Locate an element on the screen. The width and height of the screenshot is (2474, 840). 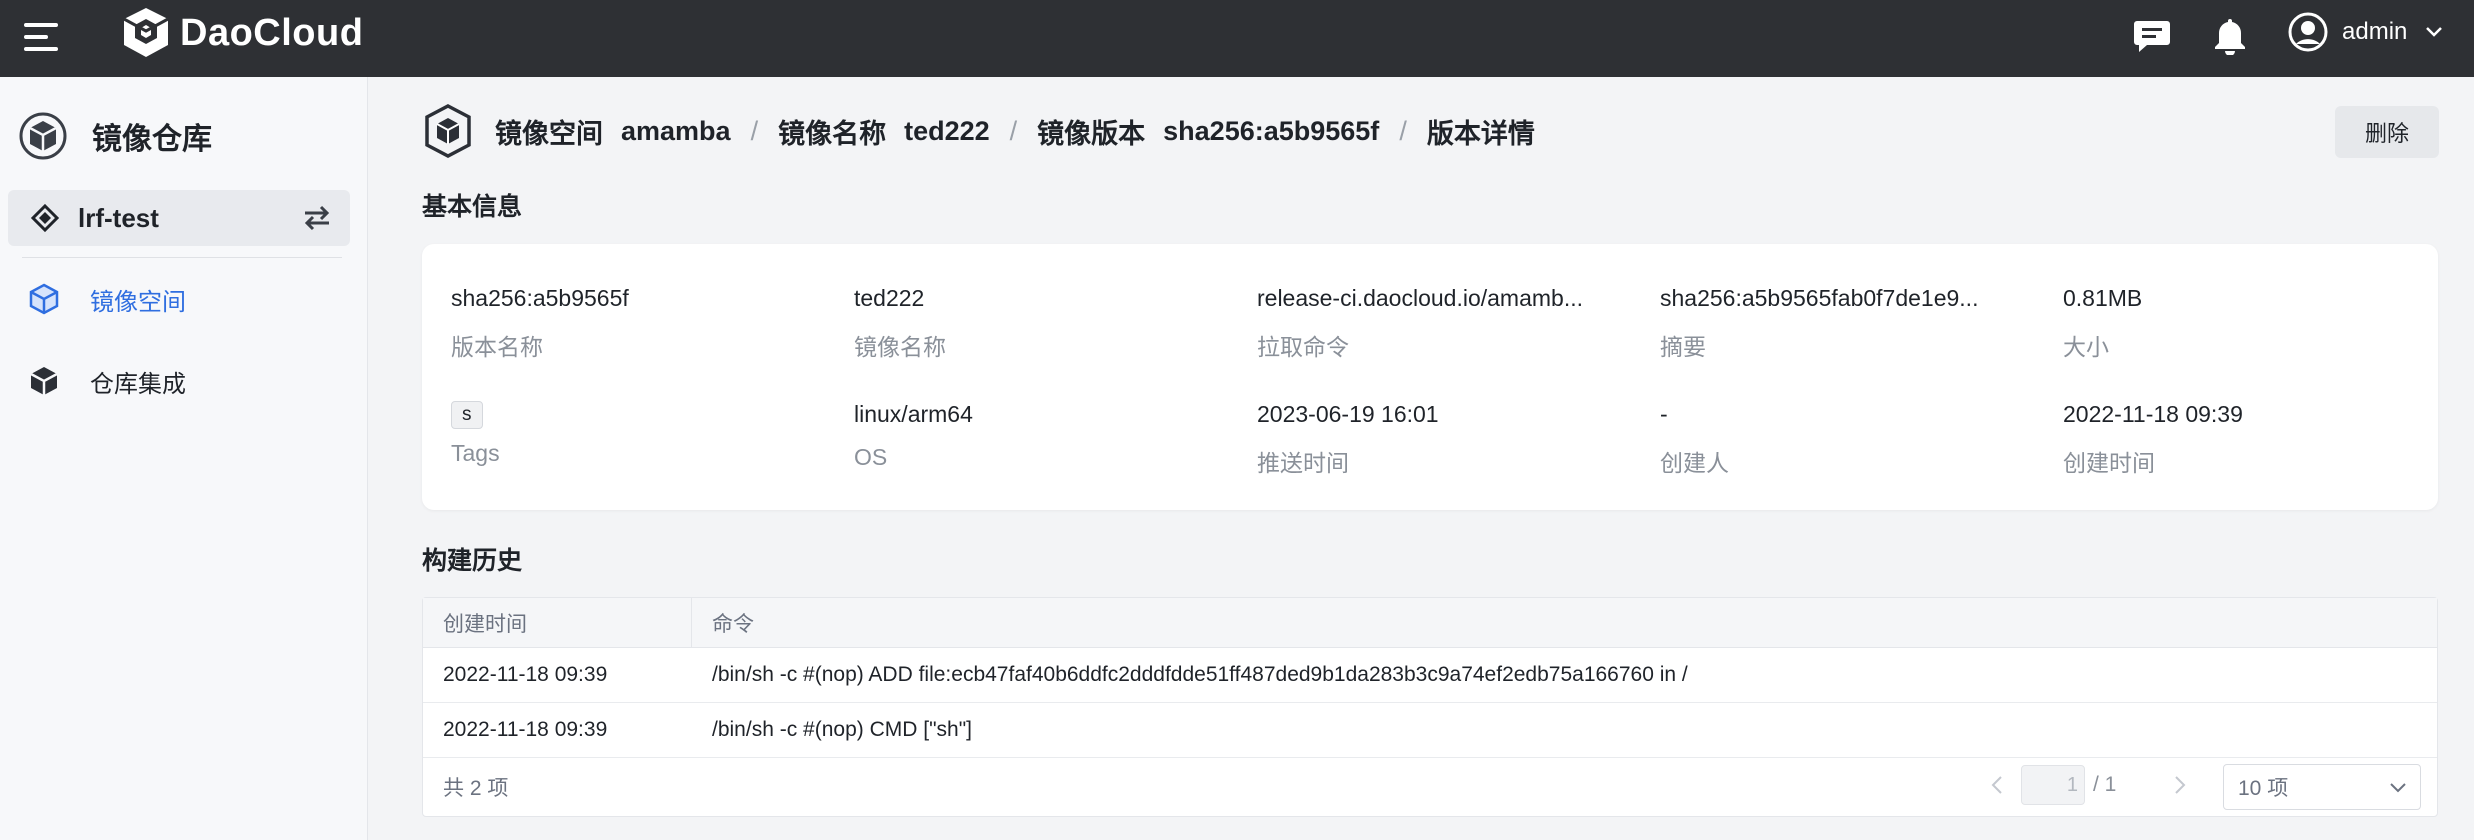
breadcrumb-space-label: 镜像空间 is located at coordinates (549, 133).